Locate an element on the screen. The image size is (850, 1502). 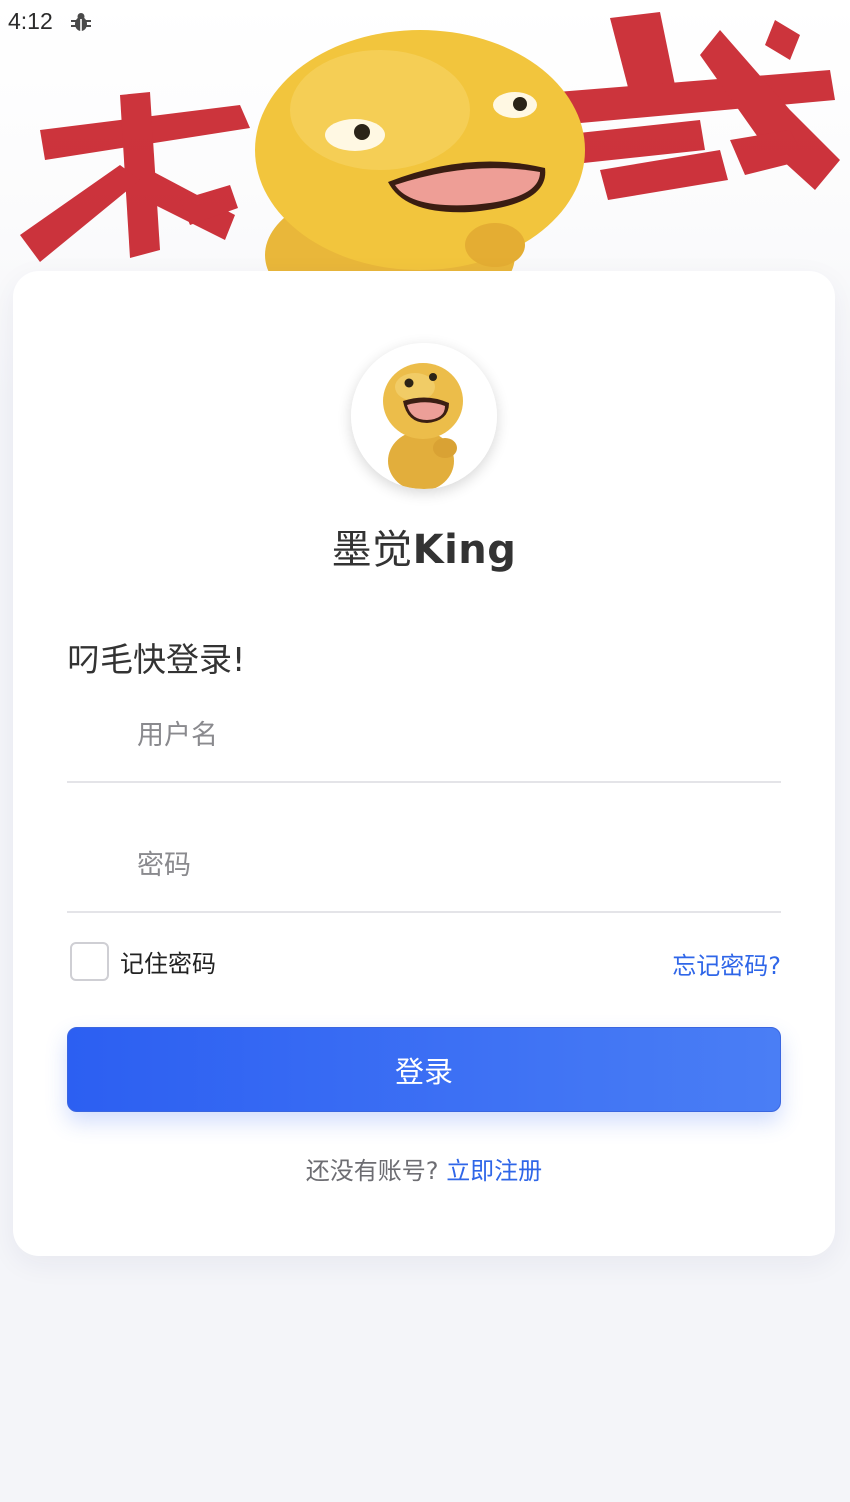
password-field is located at coordinates (424, 866).